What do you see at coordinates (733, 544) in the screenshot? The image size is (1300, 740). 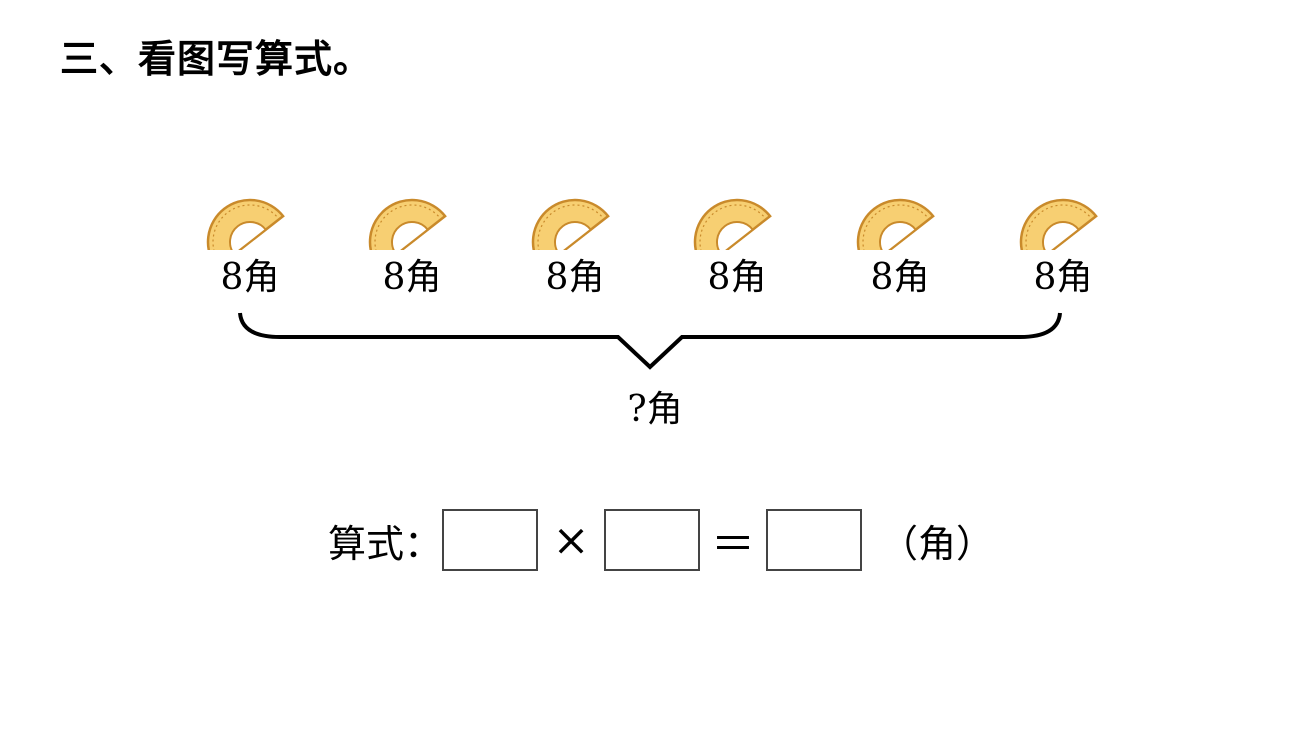 I see `equals-sign: ＝` at bounding box center [733, 544].